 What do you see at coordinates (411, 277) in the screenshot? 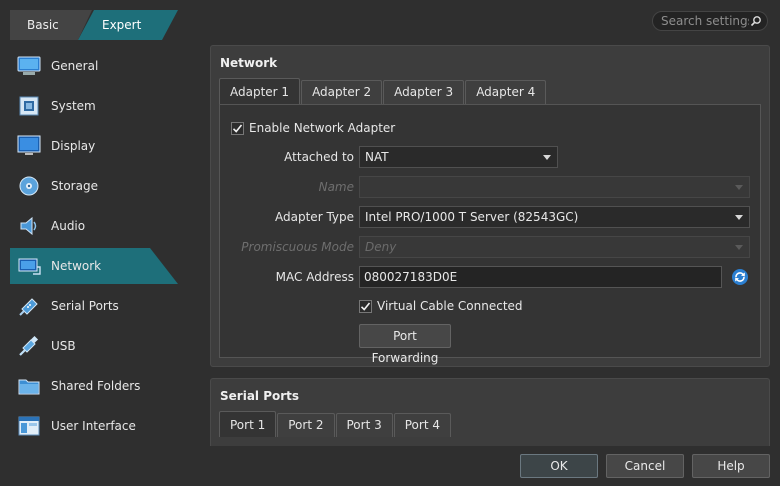
I see `mac-address-value: 080027183D0E` at bounding box center [411, 277].